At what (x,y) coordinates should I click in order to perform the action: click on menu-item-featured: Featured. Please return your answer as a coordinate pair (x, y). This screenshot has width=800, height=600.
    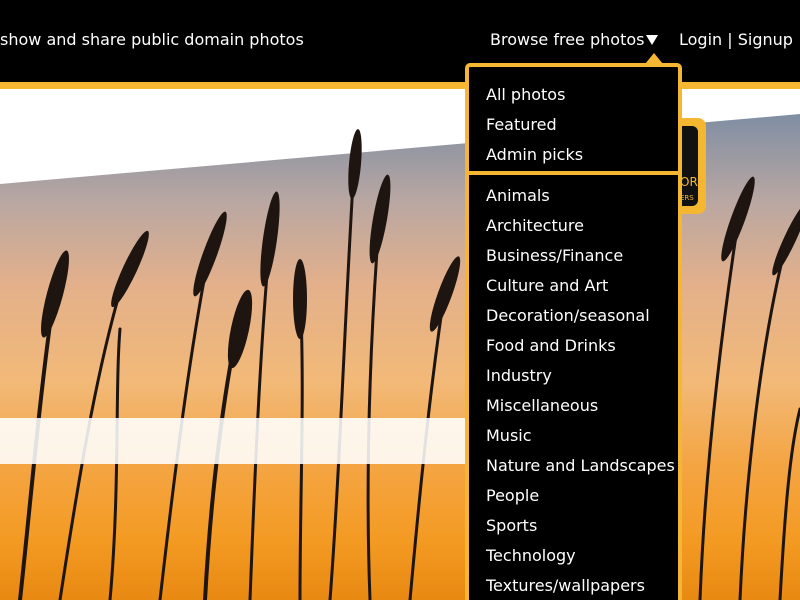
    Looking at the image, I should click on (521, 125).